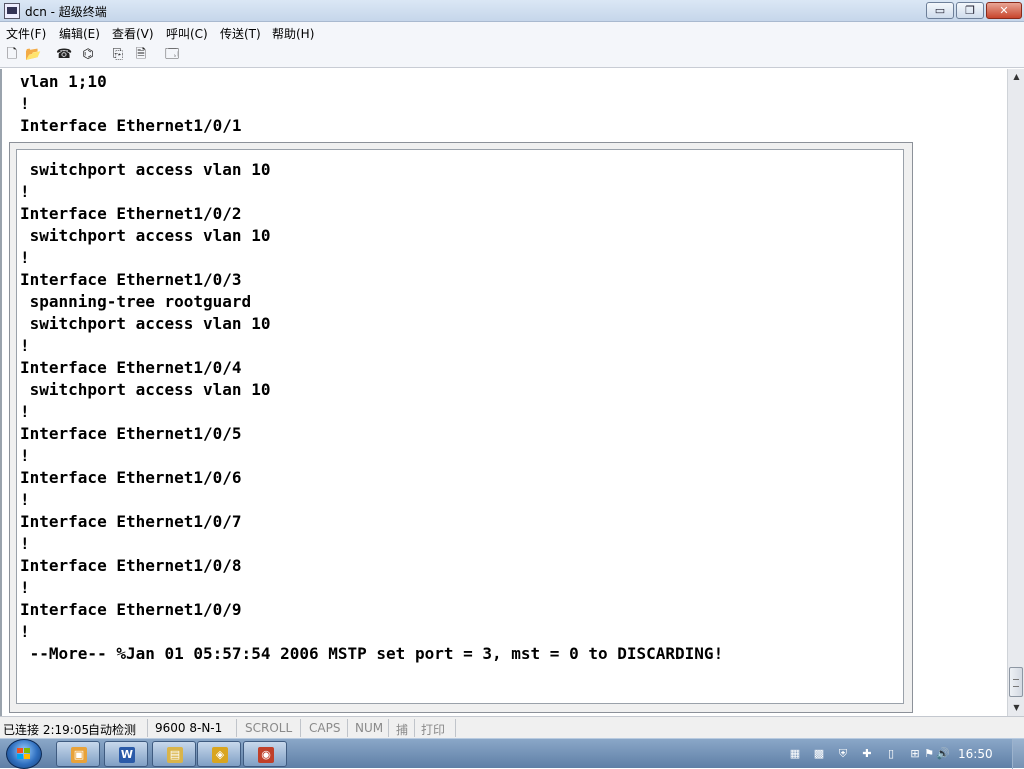  Describe the element at coordinates (293, 33) in the screenshot. I see `menu-help: 帮助(H)` at that location.